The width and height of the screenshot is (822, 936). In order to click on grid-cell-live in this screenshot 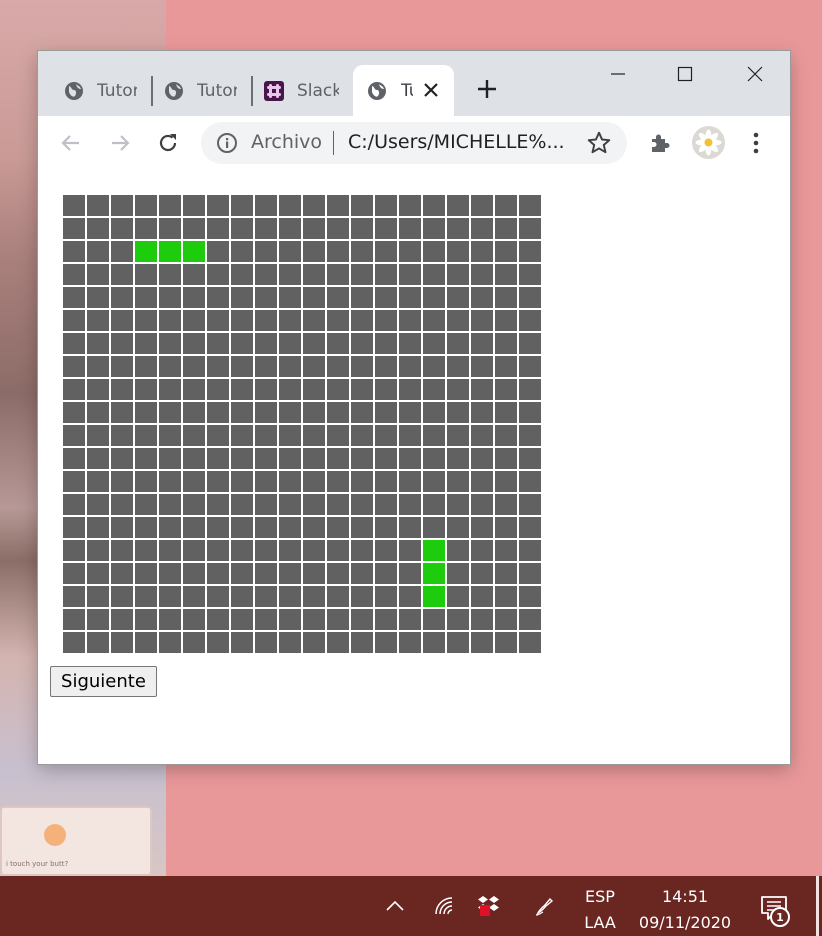, I will do `click(194, 251)`.